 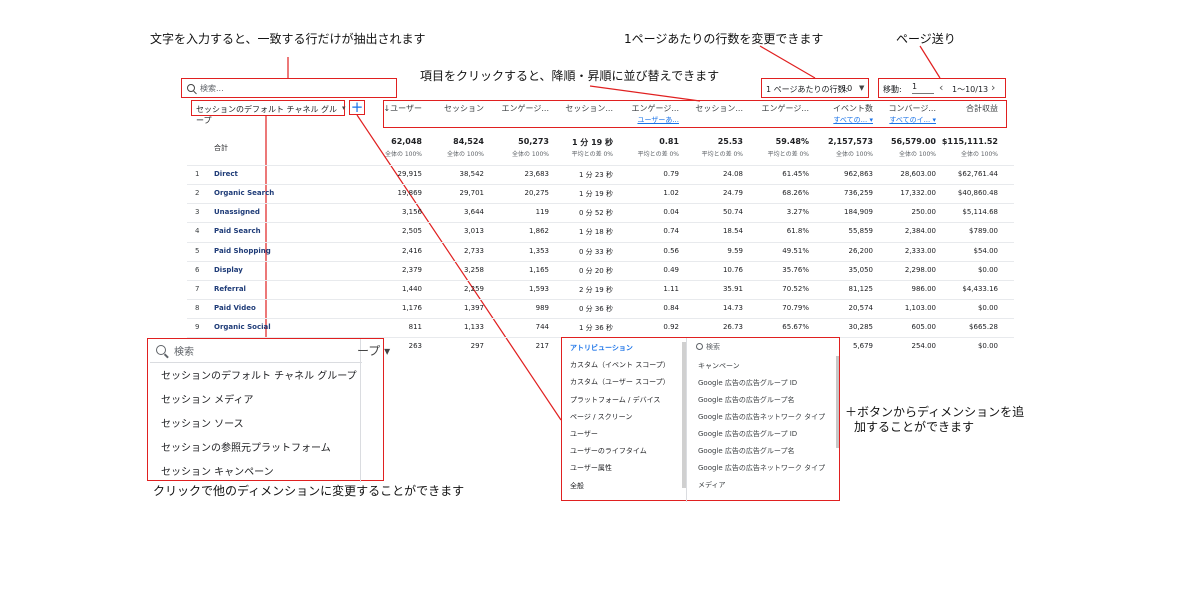 What do you see at coordinates (472, 193) in the screenshot?
I see `table-cell: 29,701` at bounding box center [472, 193].